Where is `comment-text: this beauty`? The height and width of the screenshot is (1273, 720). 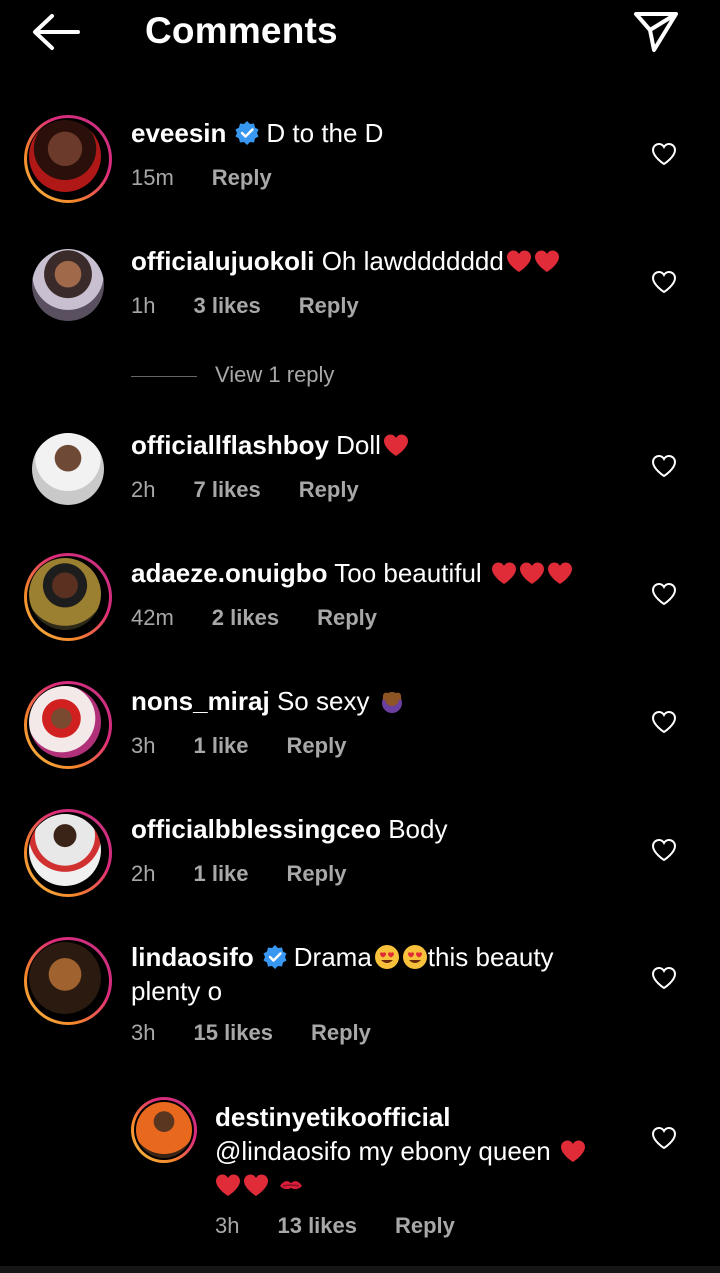
comment-text: this beauty is located at coordinates (490, 957).